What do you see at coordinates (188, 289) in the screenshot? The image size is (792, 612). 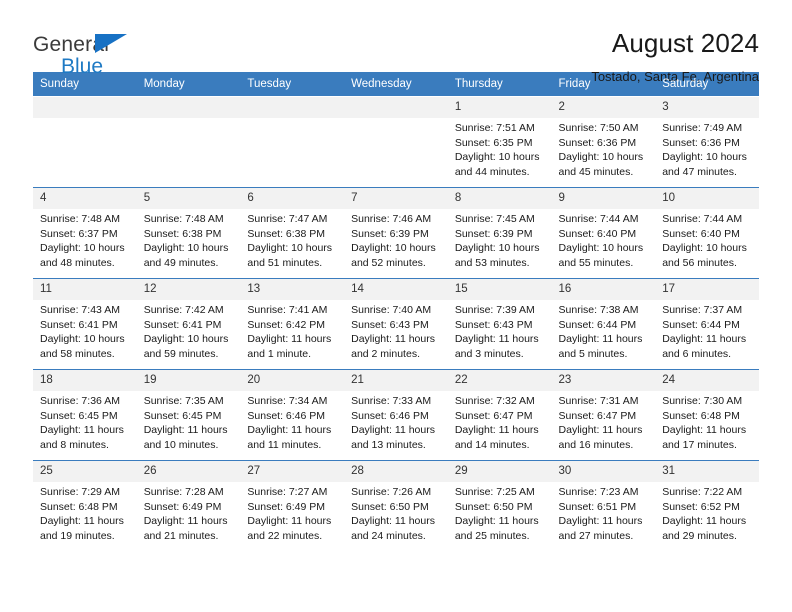 I see `day-number: 12` at bounding box center [188, 289].